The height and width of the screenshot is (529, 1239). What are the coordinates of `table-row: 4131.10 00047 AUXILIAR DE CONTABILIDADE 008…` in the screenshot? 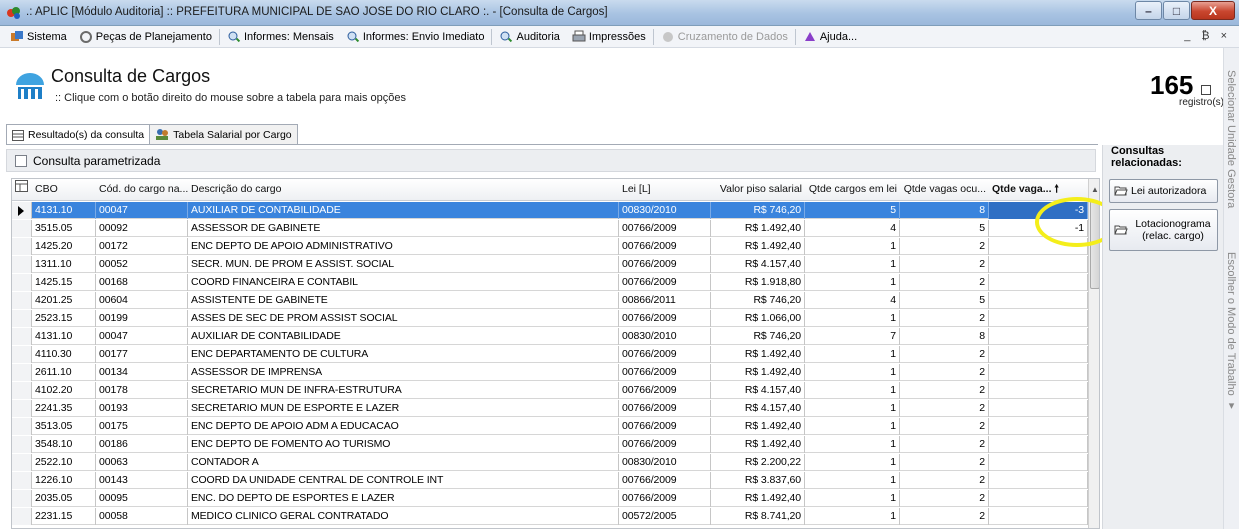 It's located at (550, 210).